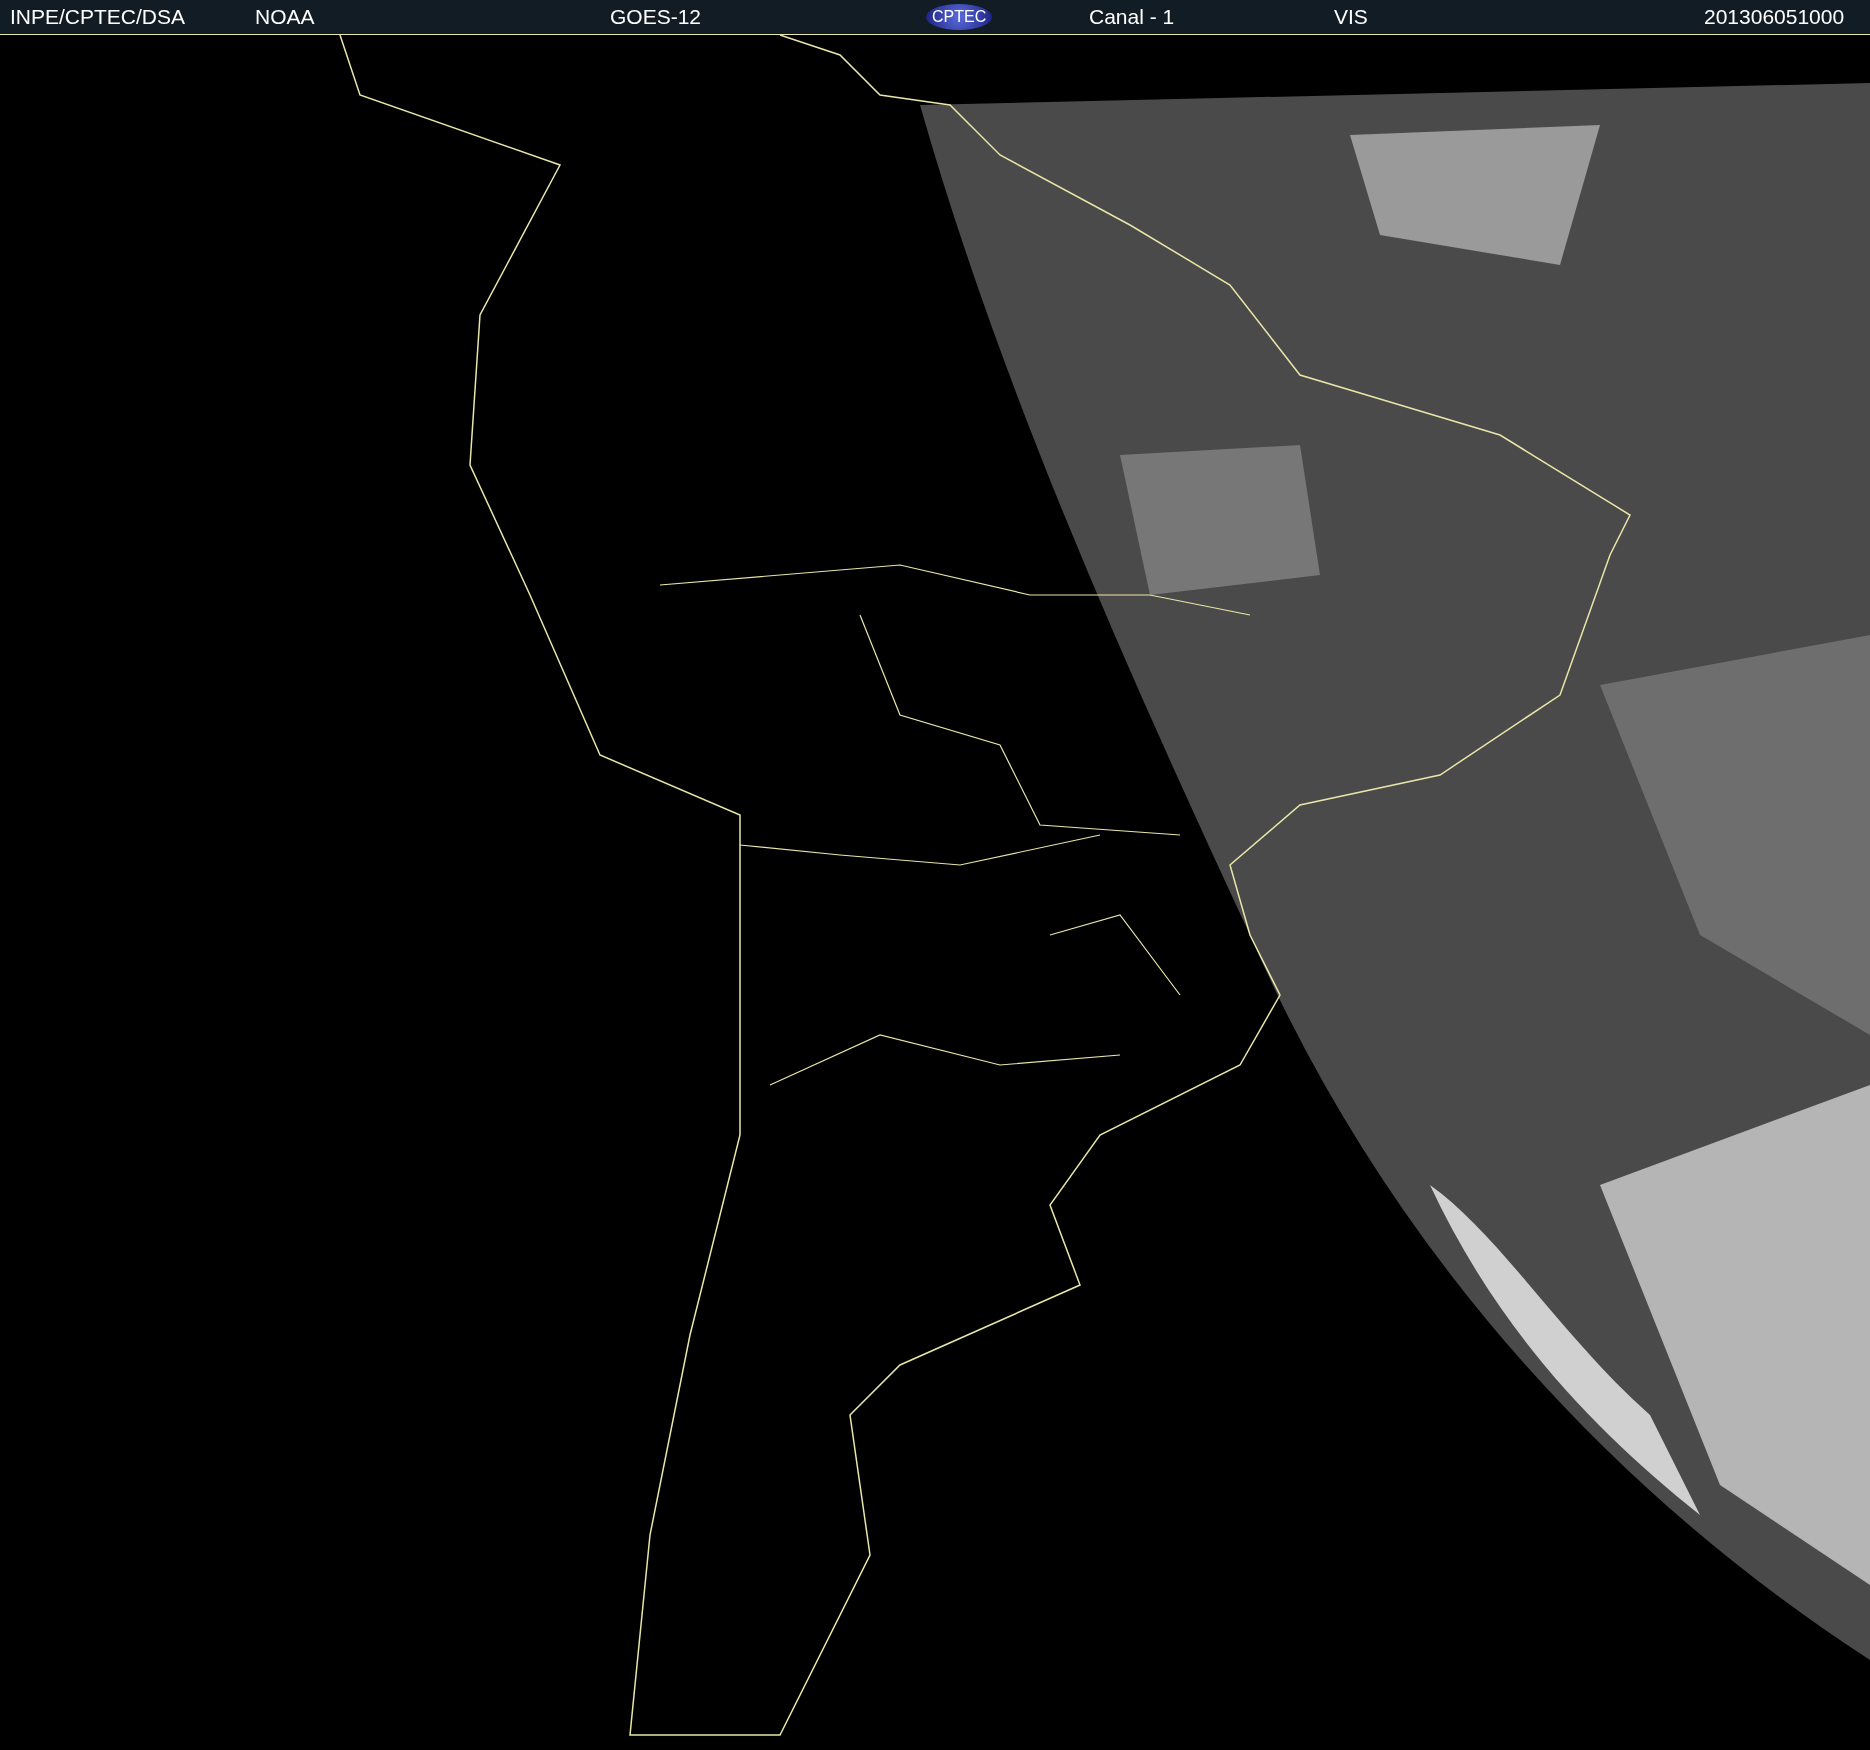  What do you see at coordinates (1132, 17) in the screenshot?
I see `header-text: Canal - 1` at bounding box center [1132, 17].